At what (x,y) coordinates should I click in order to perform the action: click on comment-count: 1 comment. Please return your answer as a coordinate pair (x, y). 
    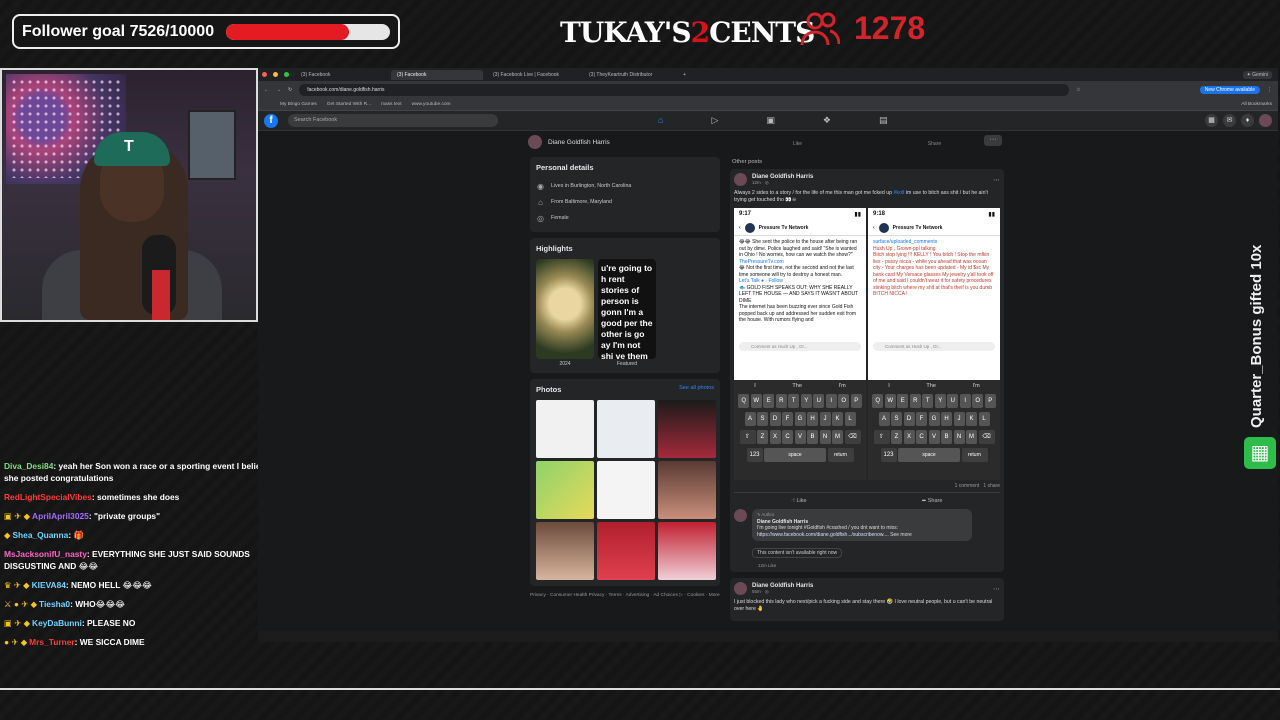
    Looking at the image, I should click on (967, 486).